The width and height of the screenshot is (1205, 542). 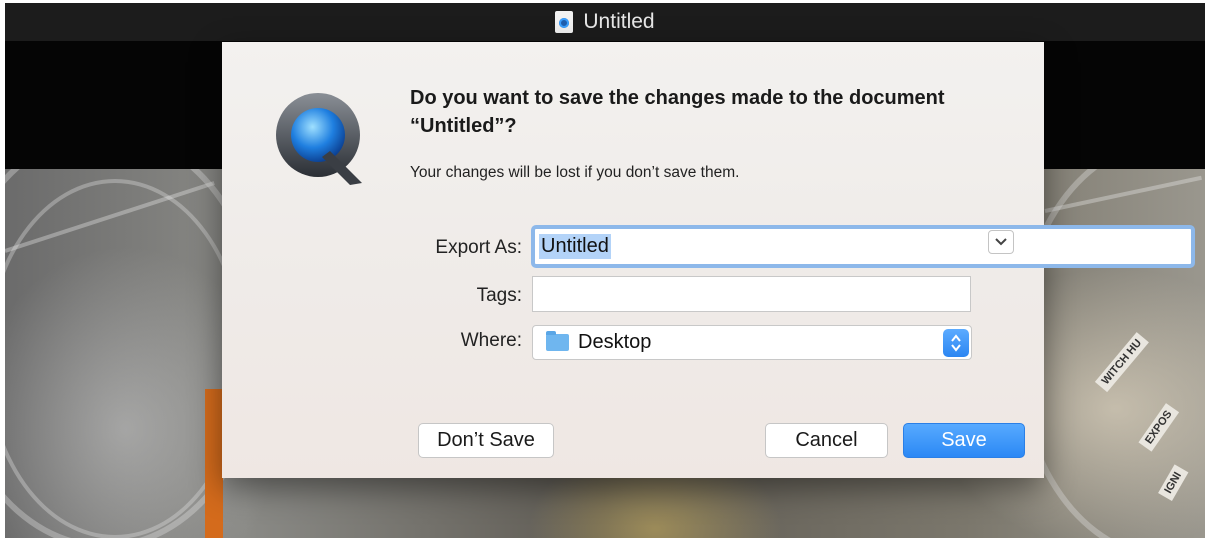 I want to click on chevron-down-icon, so click(x=1001, y=242).